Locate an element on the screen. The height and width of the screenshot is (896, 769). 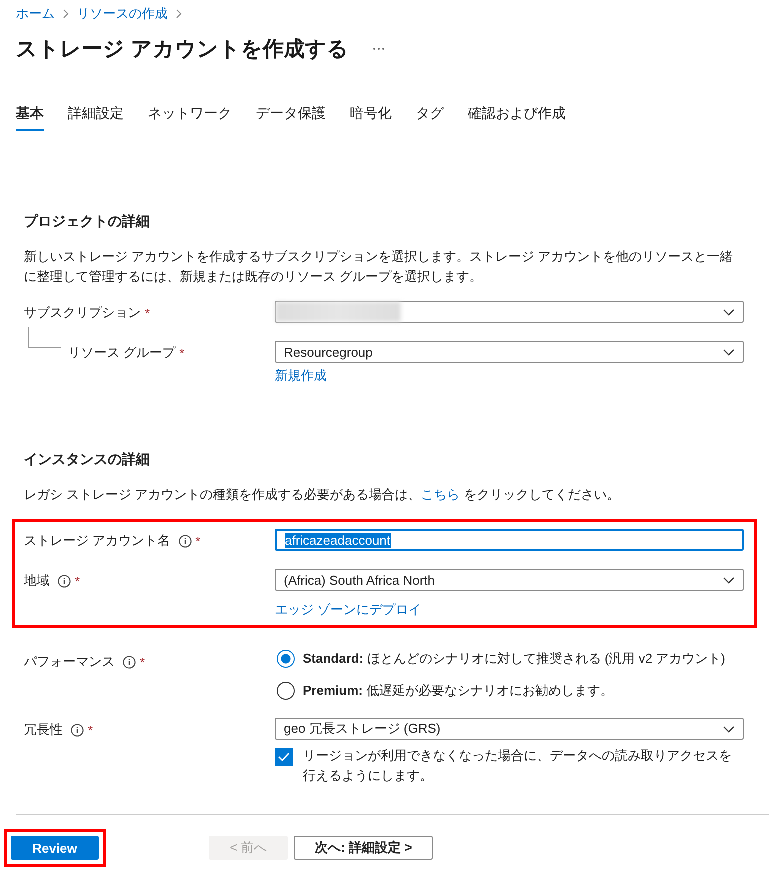
footer-button: 次へ: 詳細設定 > is located at coordinates (364, 848).